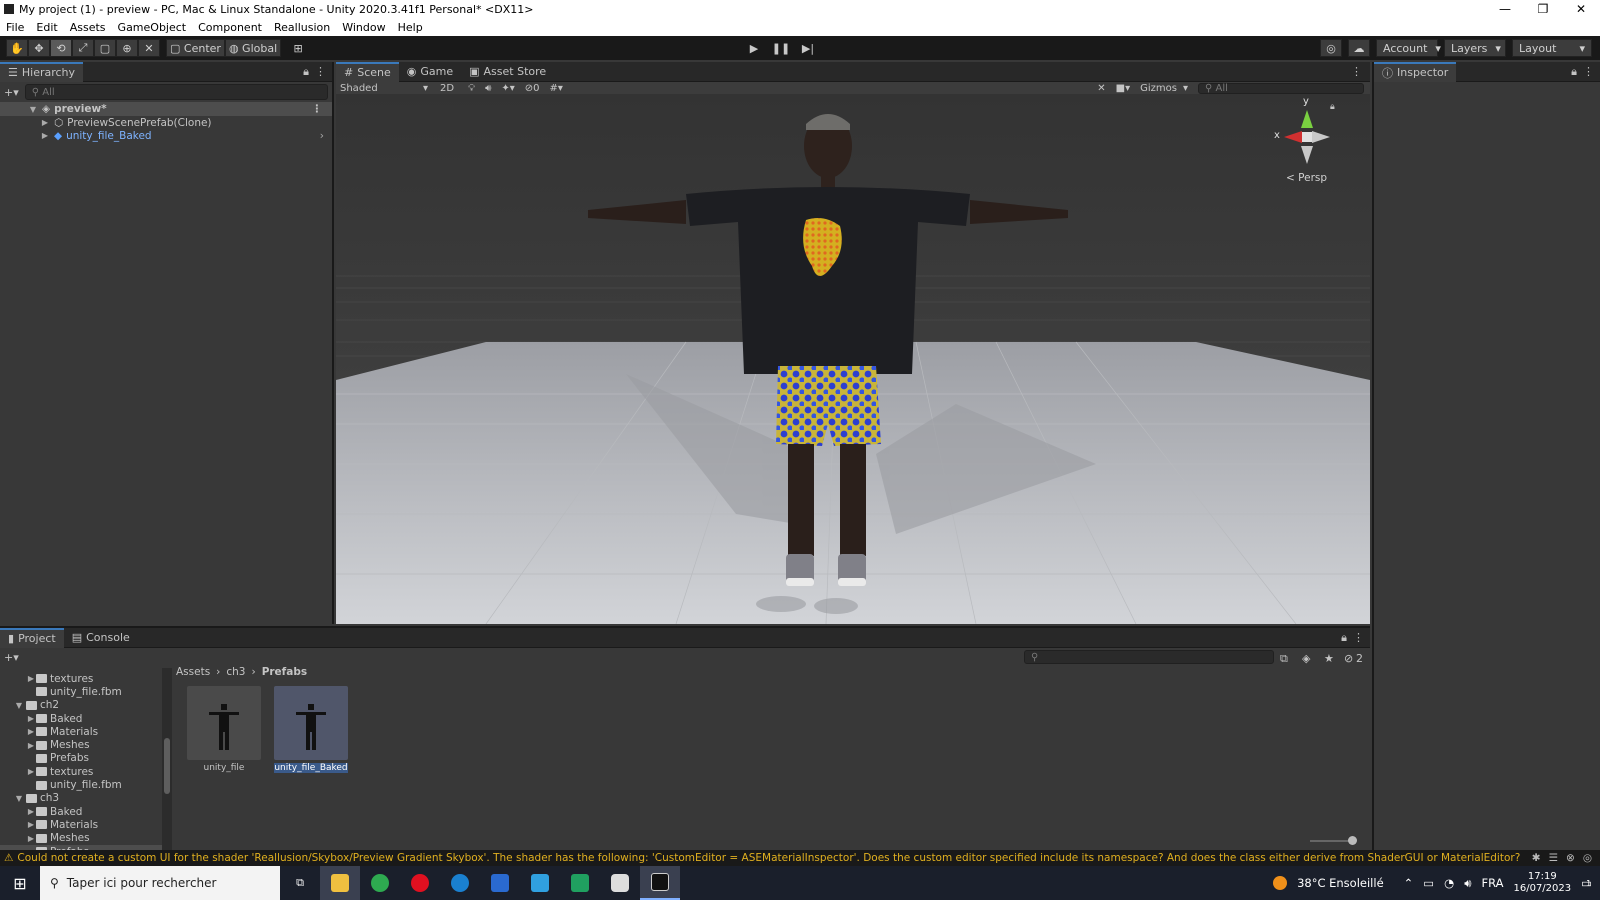 This screenshot has height=900, width=1600. Describe the element at coordinates (1284, 659) in the screenshot. I see `filter-type-icon: ⧉` at that location.